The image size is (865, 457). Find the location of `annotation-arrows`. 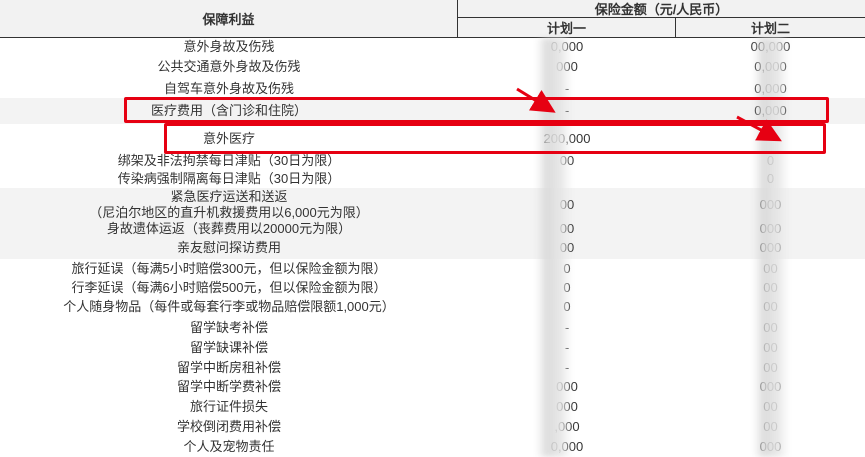

annotation-arrows is located at coordinates (649, 114).